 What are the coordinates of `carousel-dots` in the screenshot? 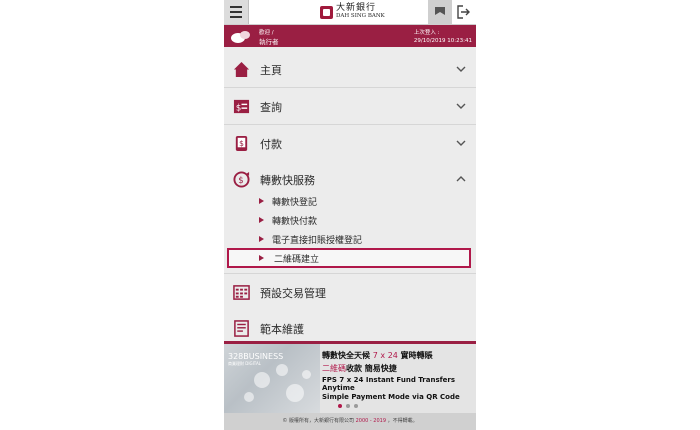 It's located at (348, 406).